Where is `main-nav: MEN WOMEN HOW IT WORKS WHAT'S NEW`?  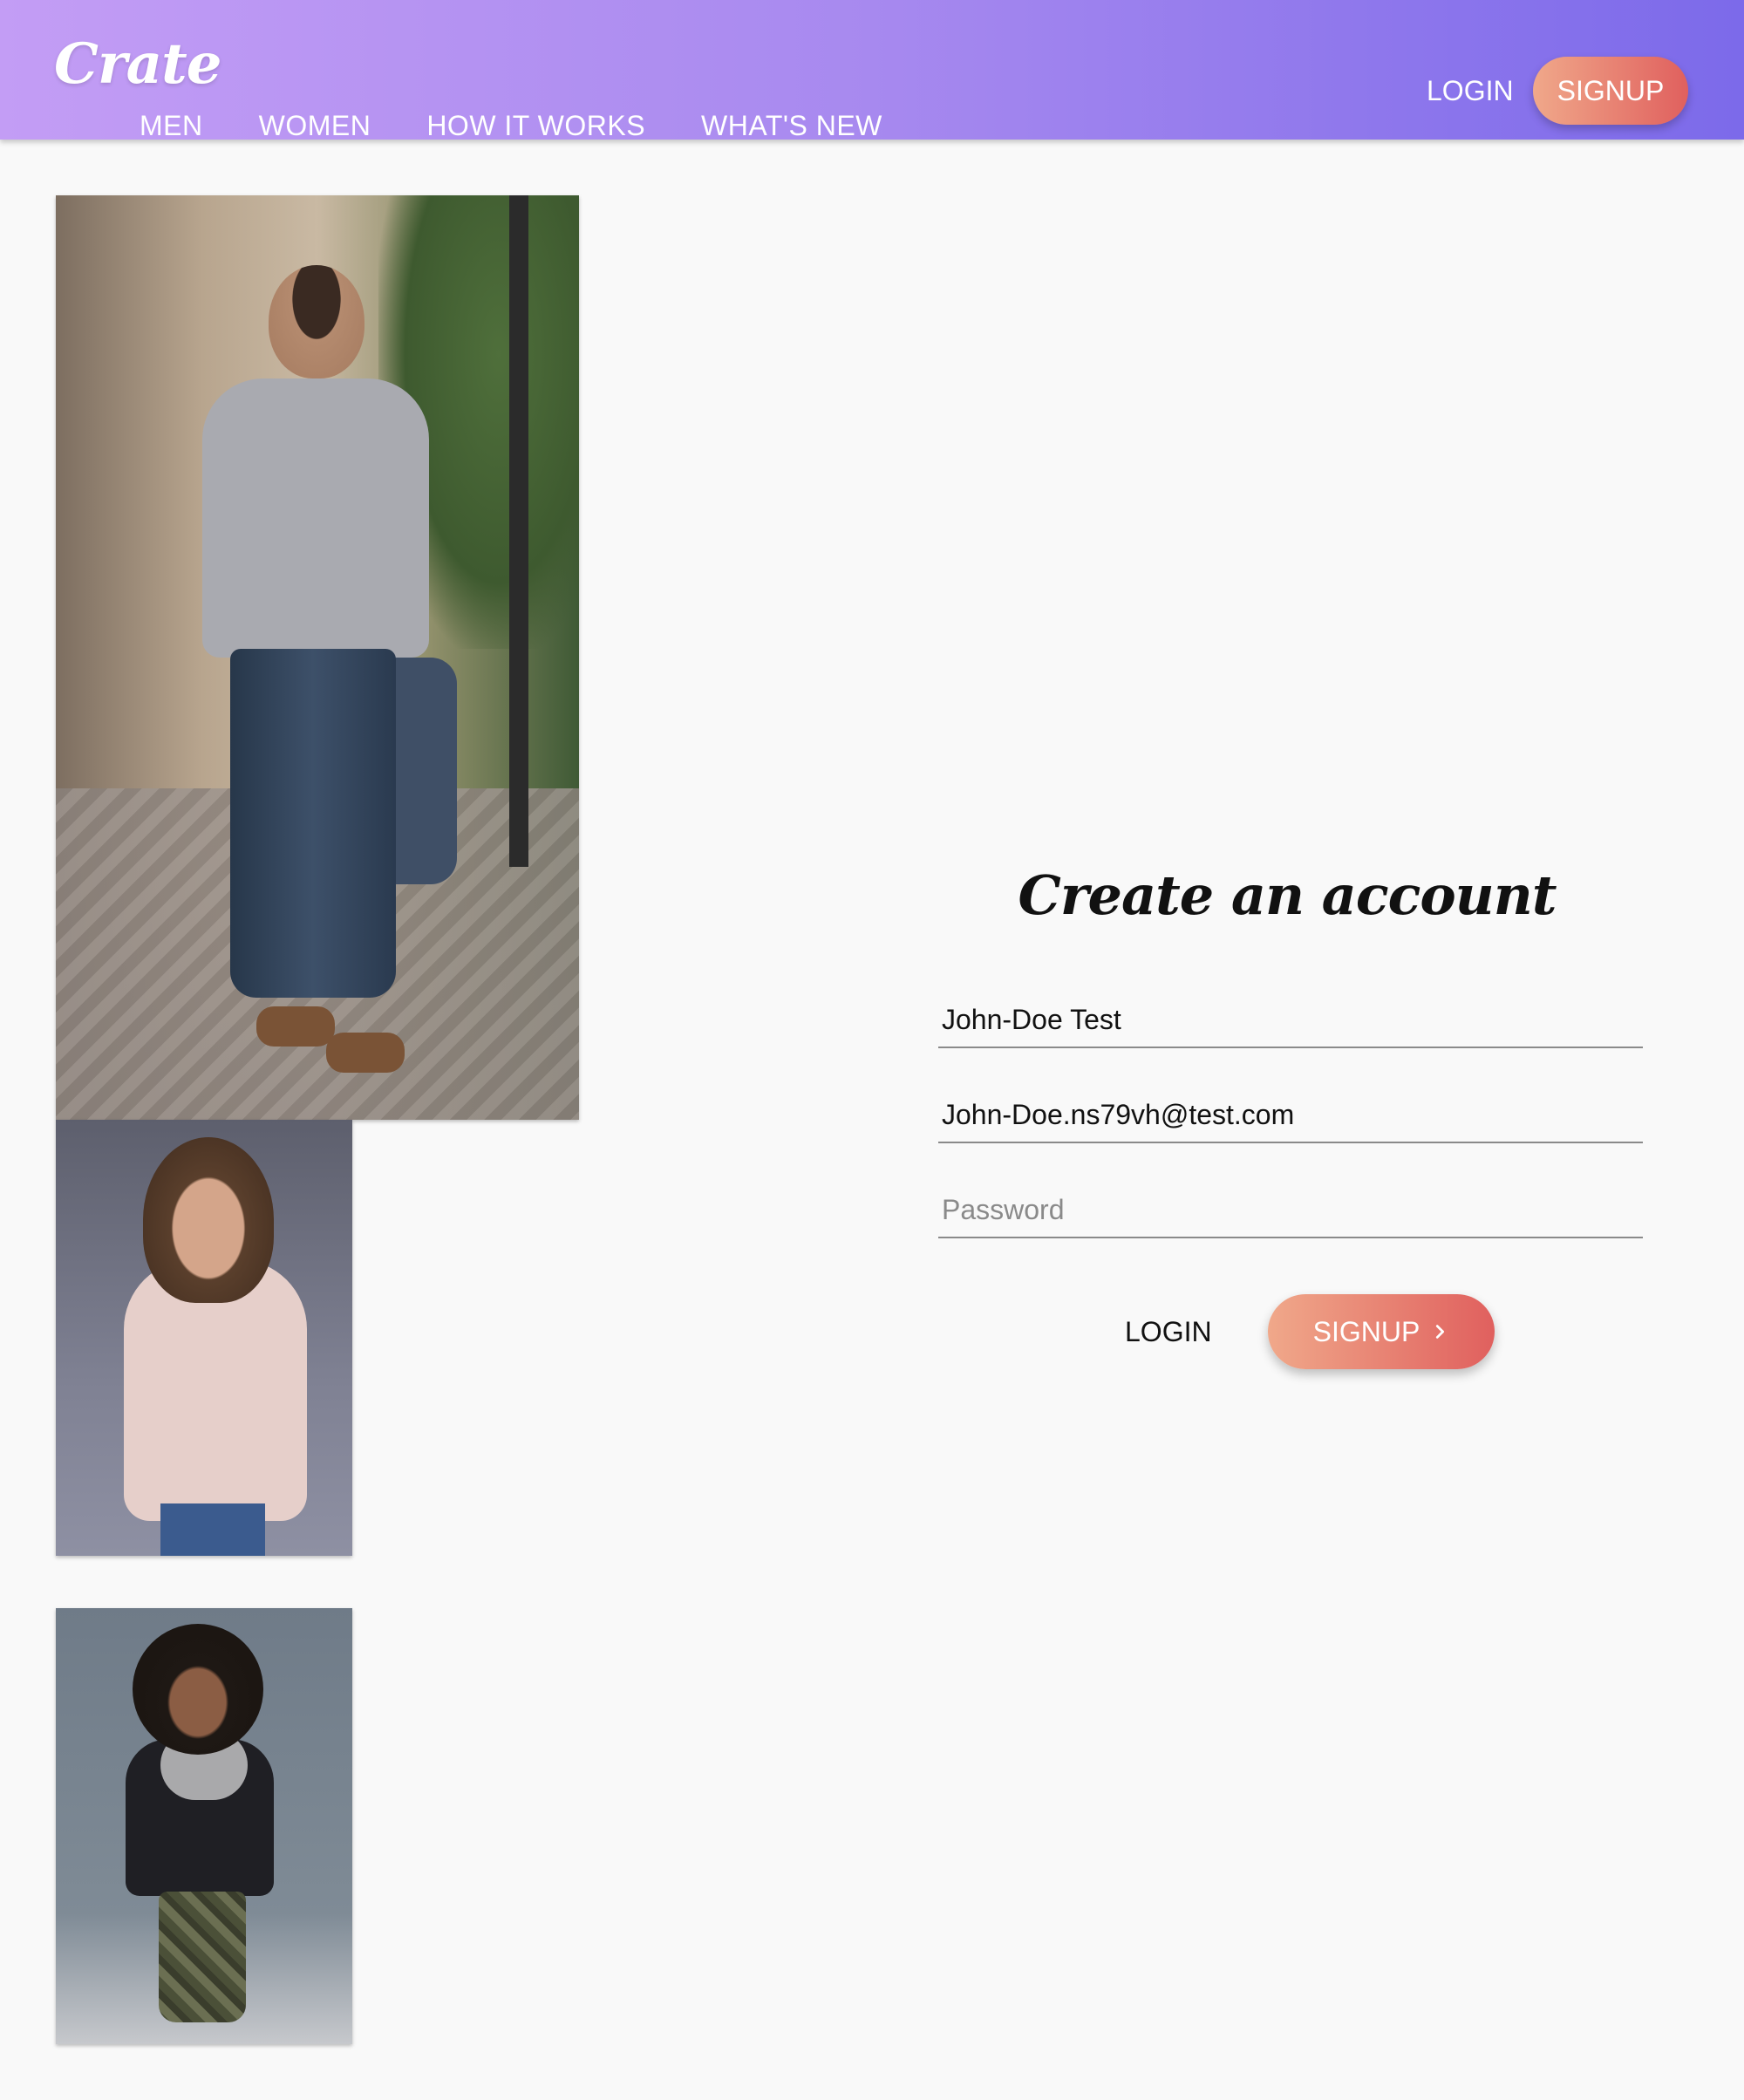 main-nav: MEN WOMEN HOW IT WORKS WHAT'S NEW is located at coordinates (511, 125).